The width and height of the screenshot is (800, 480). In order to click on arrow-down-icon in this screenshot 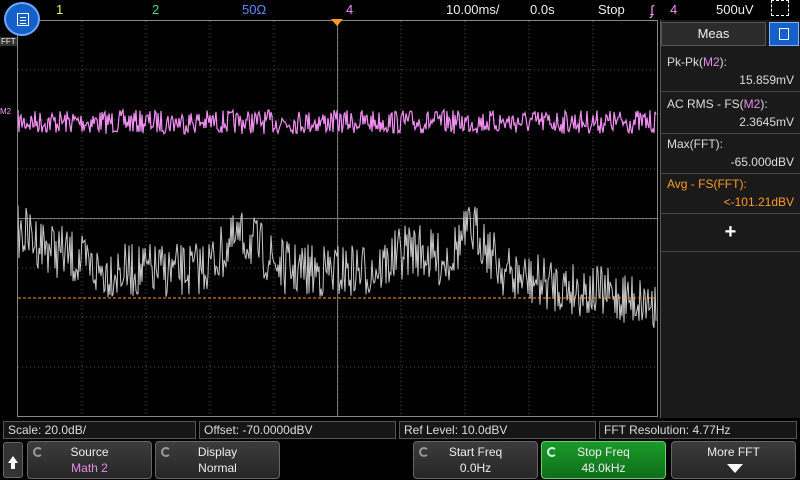, I will do `click(735, 468)`.